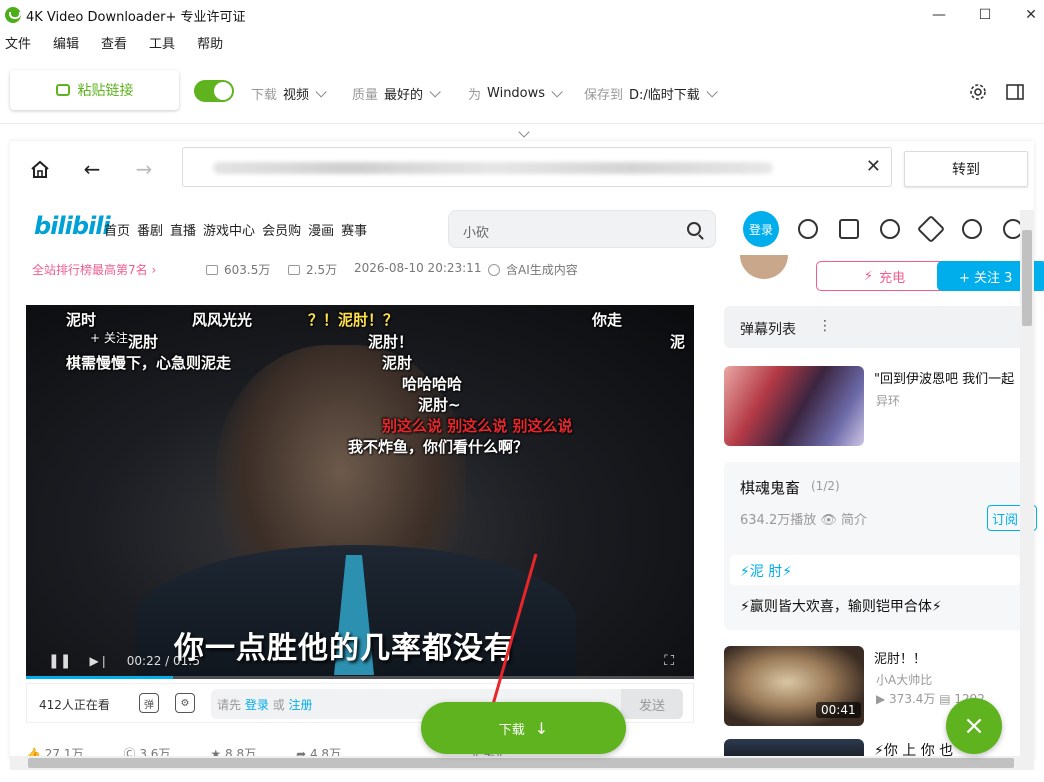  I want to click on horizontal-scroll-thumb, so click(521, 763).